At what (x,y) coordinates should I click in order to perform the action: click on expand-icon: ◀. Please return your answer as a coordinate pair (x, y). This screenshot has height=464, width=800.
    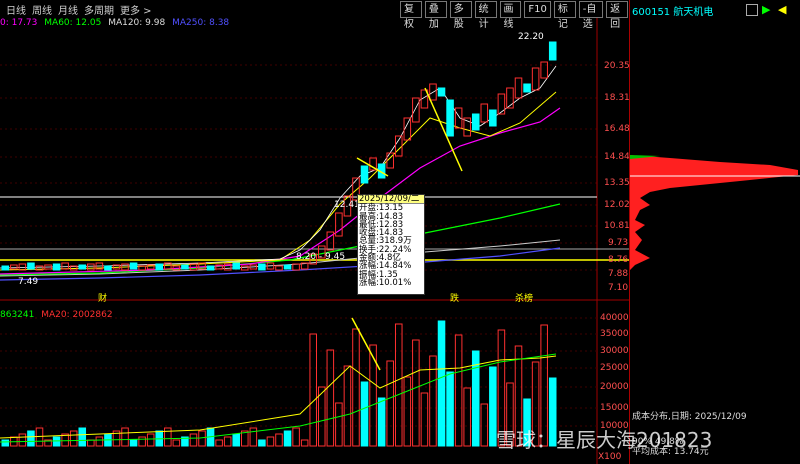
    Looking at the image, I should click on (782, 9).